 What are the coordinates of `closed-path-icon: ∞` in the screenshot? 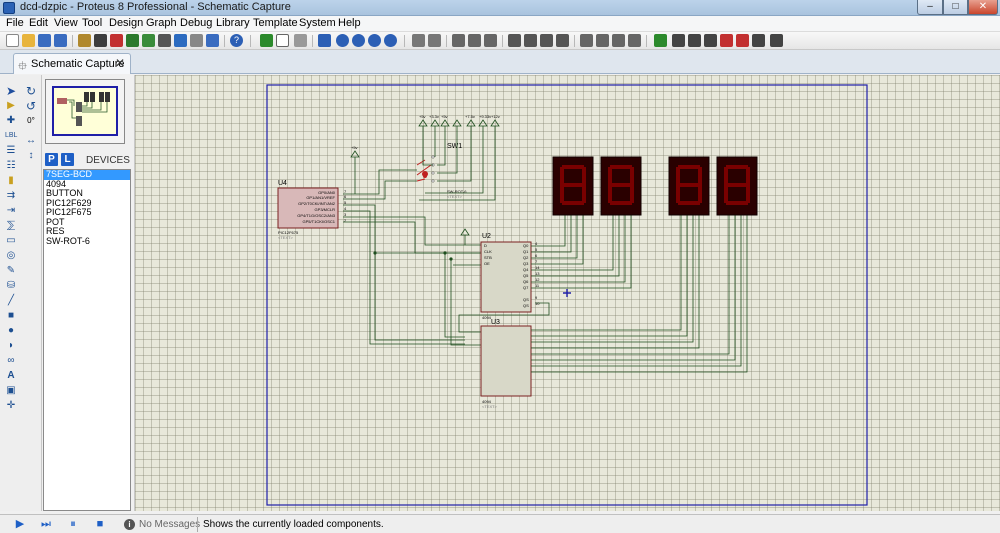 It's located at (11, 361).